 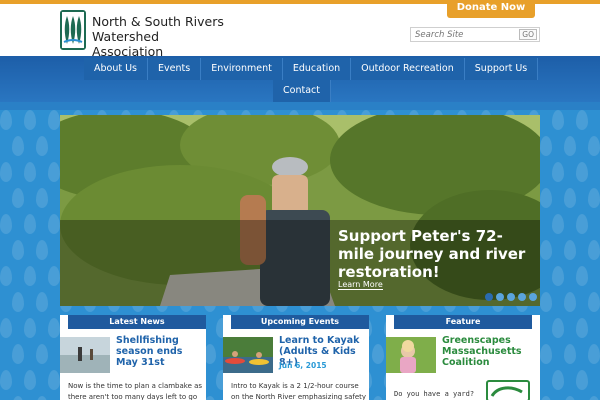 What do you see at coordinates (116, 69) in the screenshot?
I see `nav-about-us: About Us` at bounding box center [116, 69].